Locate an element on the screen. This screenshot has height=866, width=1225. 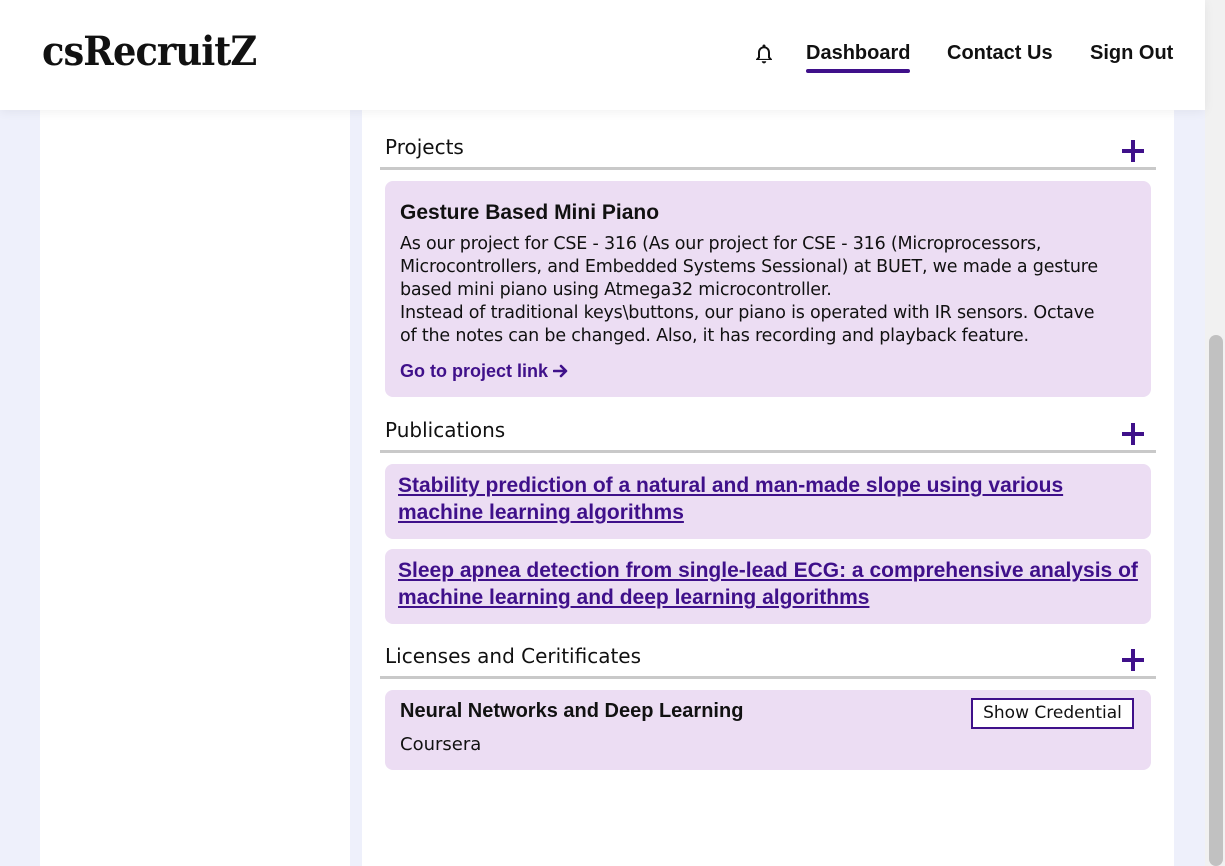
licenses-heading: Licenses and Ceritificates is located at coordinates (513, 656).